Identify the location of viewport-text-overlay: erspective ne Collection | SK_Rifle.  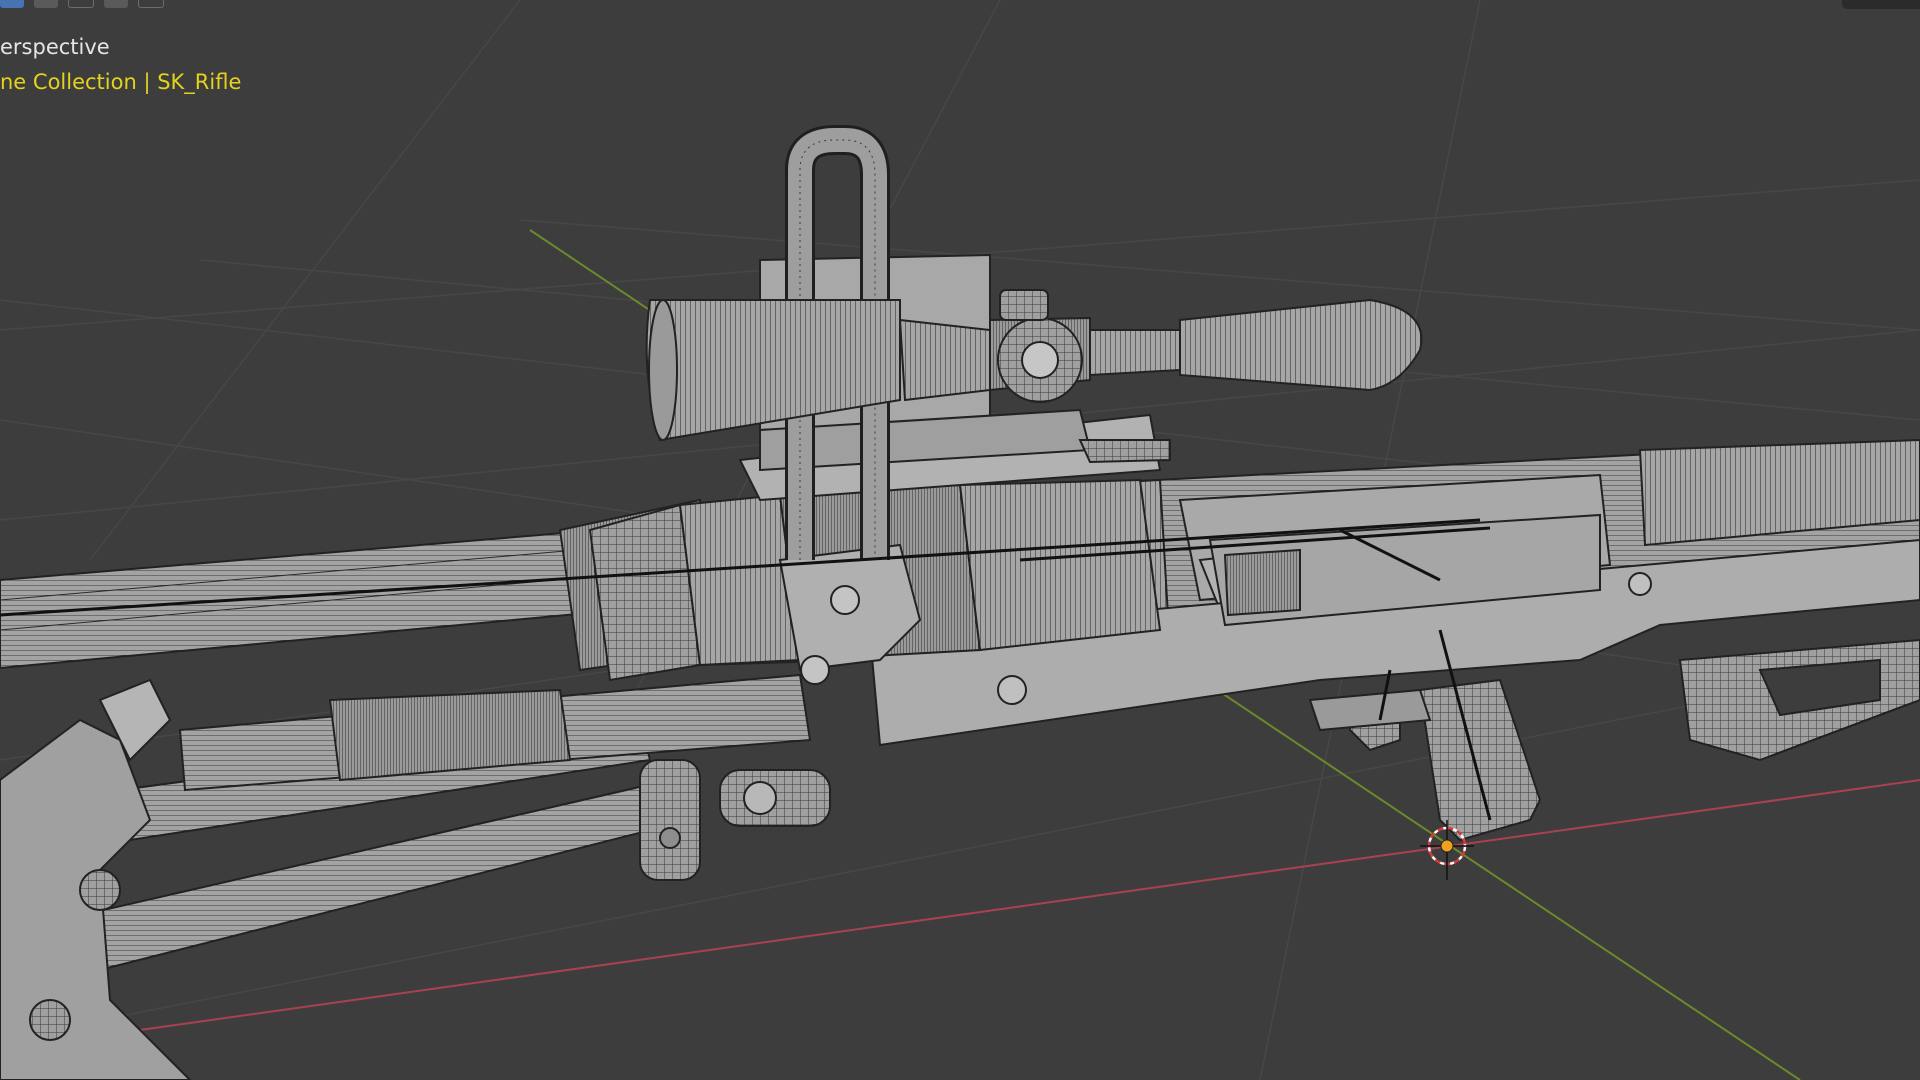
(120, 65).